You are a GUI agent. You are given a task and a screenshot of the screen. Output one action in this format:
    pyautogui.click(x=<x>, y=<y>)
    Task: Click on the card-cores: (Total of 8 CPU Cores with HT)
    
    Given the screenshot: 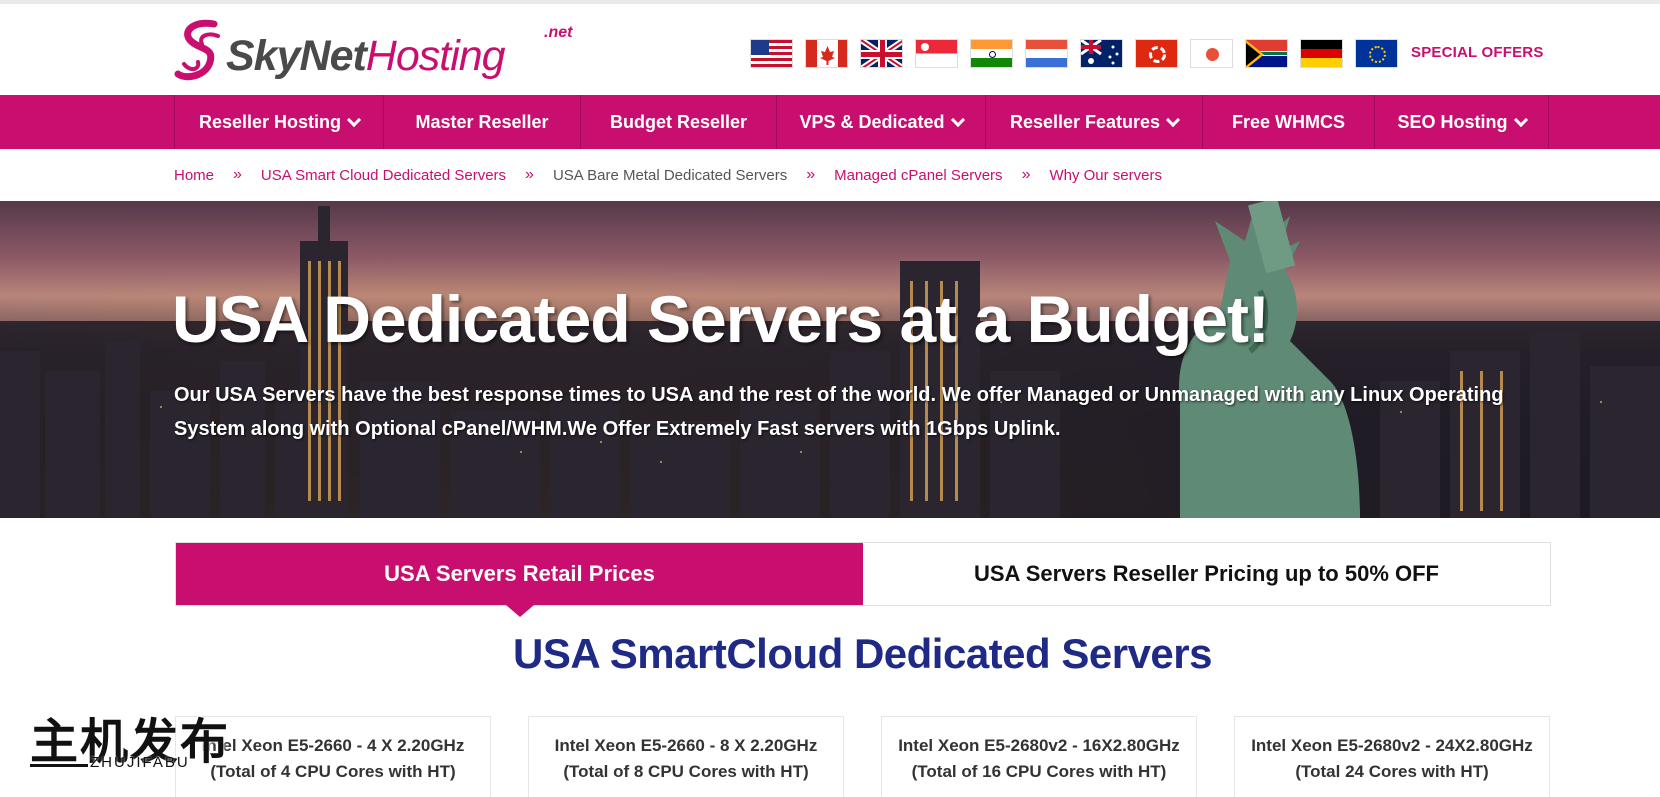 What is the action you would take?
    pyautogui.click(x=686, y=771)
    